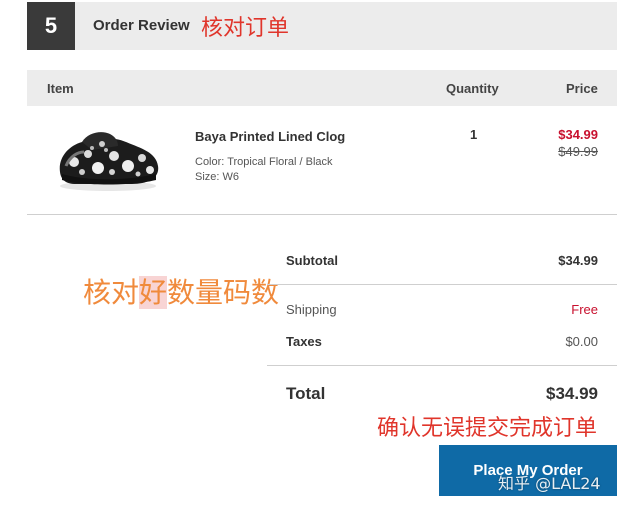  What do you see at coordinates (474, 134) in the screenshot?
I see `product-quantity: 1` at bounding box center [474, 134].